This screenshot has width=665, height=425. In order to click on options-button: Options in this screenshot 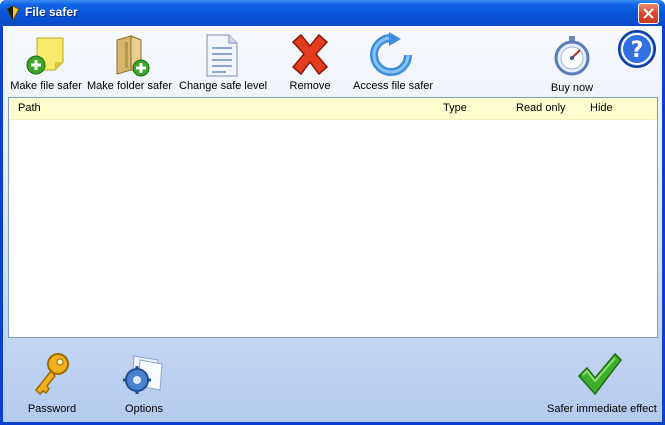, I will do `click(144, 383)`.